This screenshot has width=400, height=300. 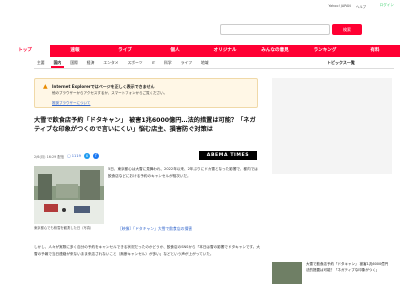 What do you see at coordinates (103, 86) in the screenshot?
I see `warning-title: Internet Explorerではページを正しく表示できません` at bounding box center [103, 86].